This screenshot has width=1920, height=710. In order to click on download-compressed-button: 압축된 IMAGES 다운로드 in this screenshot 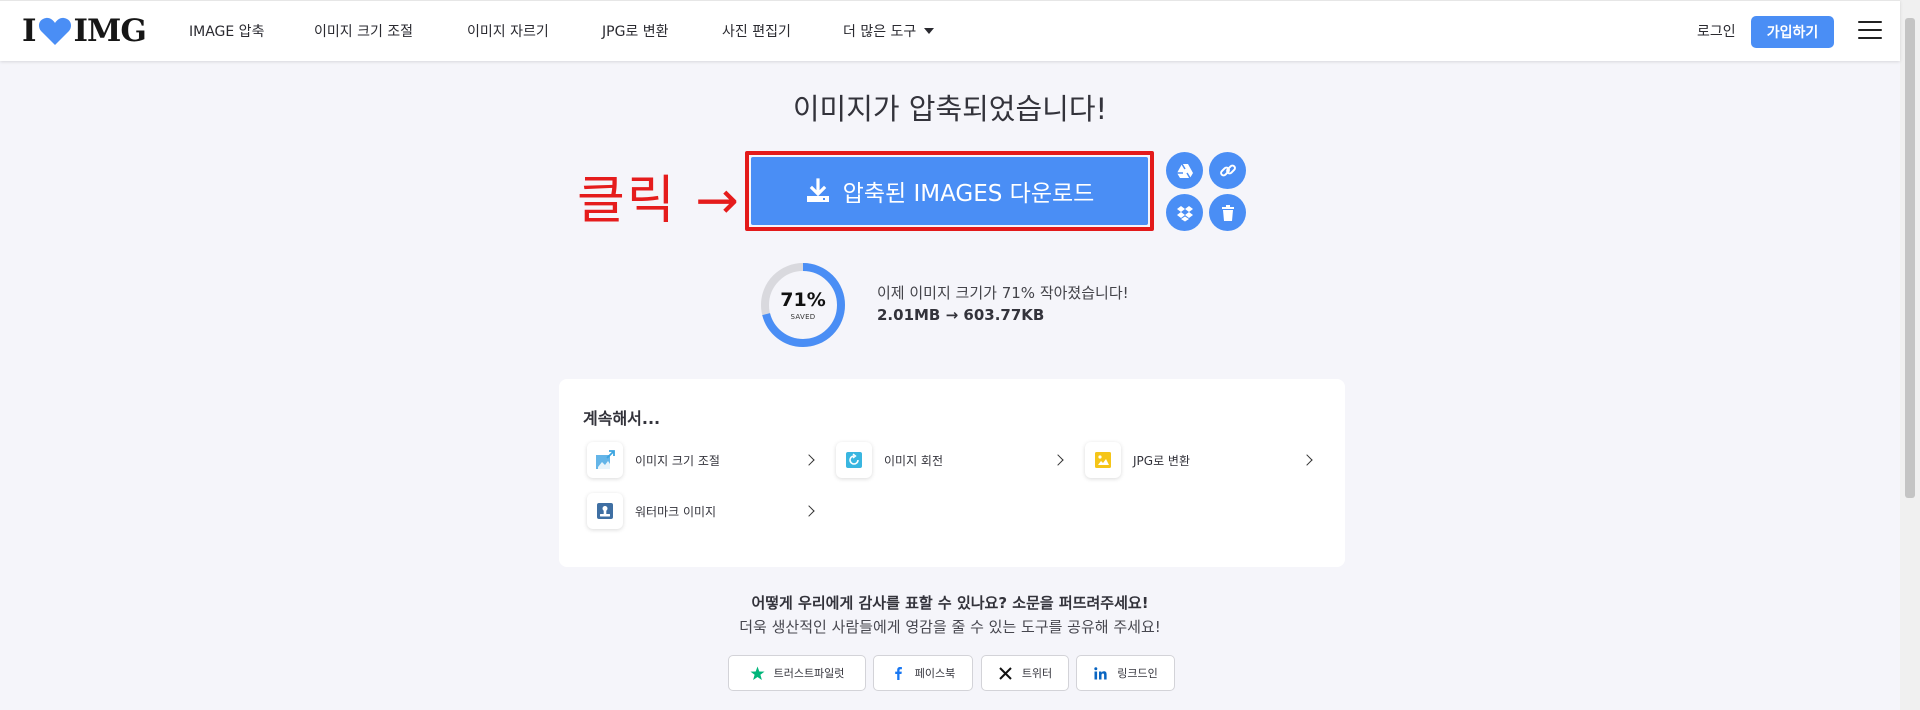, I will do `click(949, 191)`.